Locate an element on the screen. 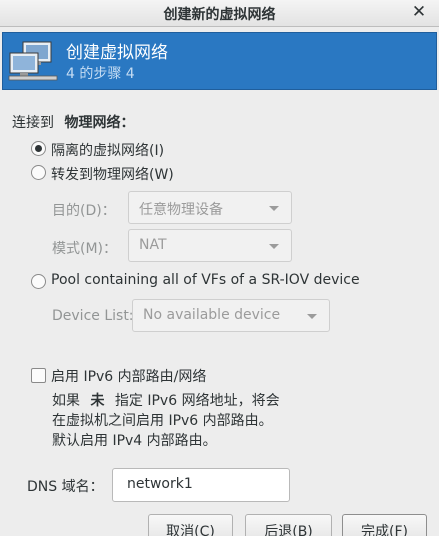 This screenshot has height=536, width=439. destination-combo: 任意物理设备 is located at coordinates (210, 207).